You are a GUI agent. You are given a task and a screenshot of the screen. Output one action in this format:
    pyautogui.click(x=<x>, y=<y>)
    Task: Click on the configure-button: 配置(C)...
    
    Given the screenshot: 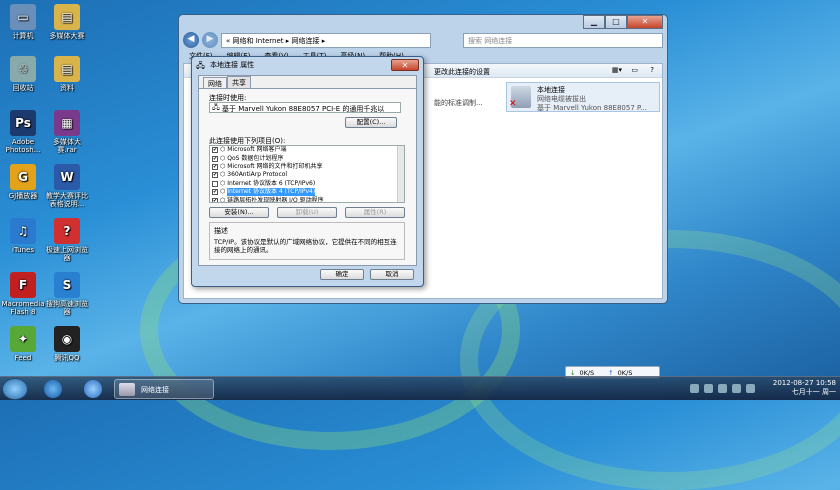 What is the action you would take?
    pyautogui.click(x=371, y=122)
    